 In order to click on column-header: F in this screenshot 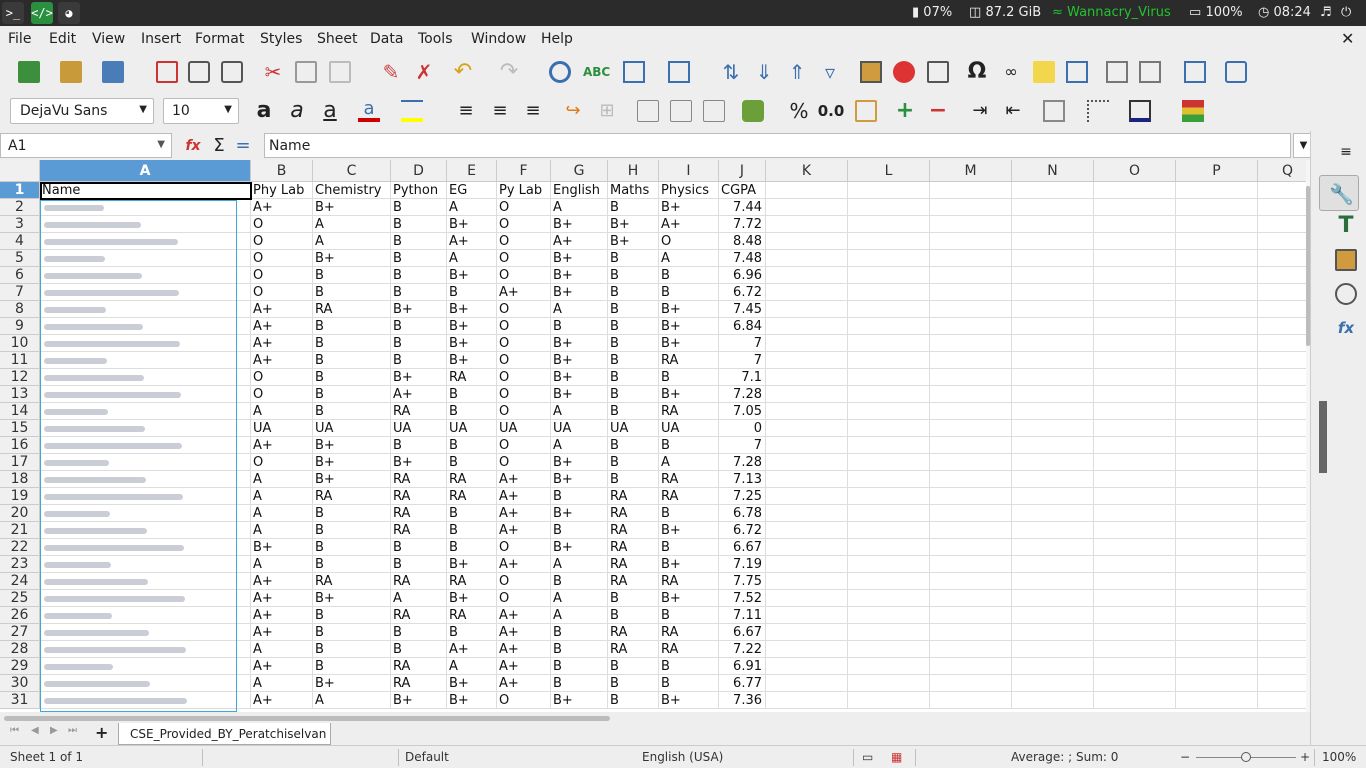, I will do `click(524, 171)`.